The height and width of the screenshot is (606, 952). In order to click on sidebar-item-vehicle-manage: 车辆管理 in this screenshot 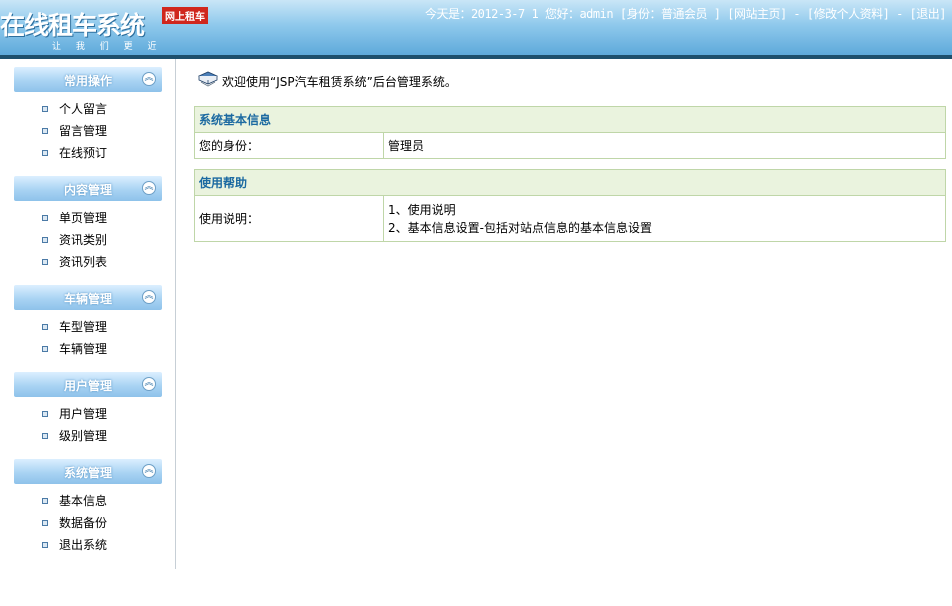, I will do `click(88, 349)`.